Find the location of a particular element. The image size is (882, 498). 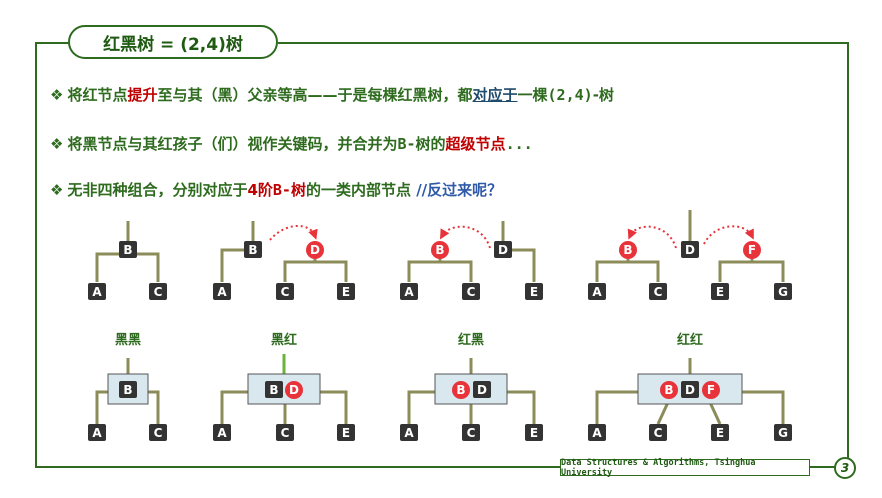

top-diagram-br is located at coordinates (284, 251).